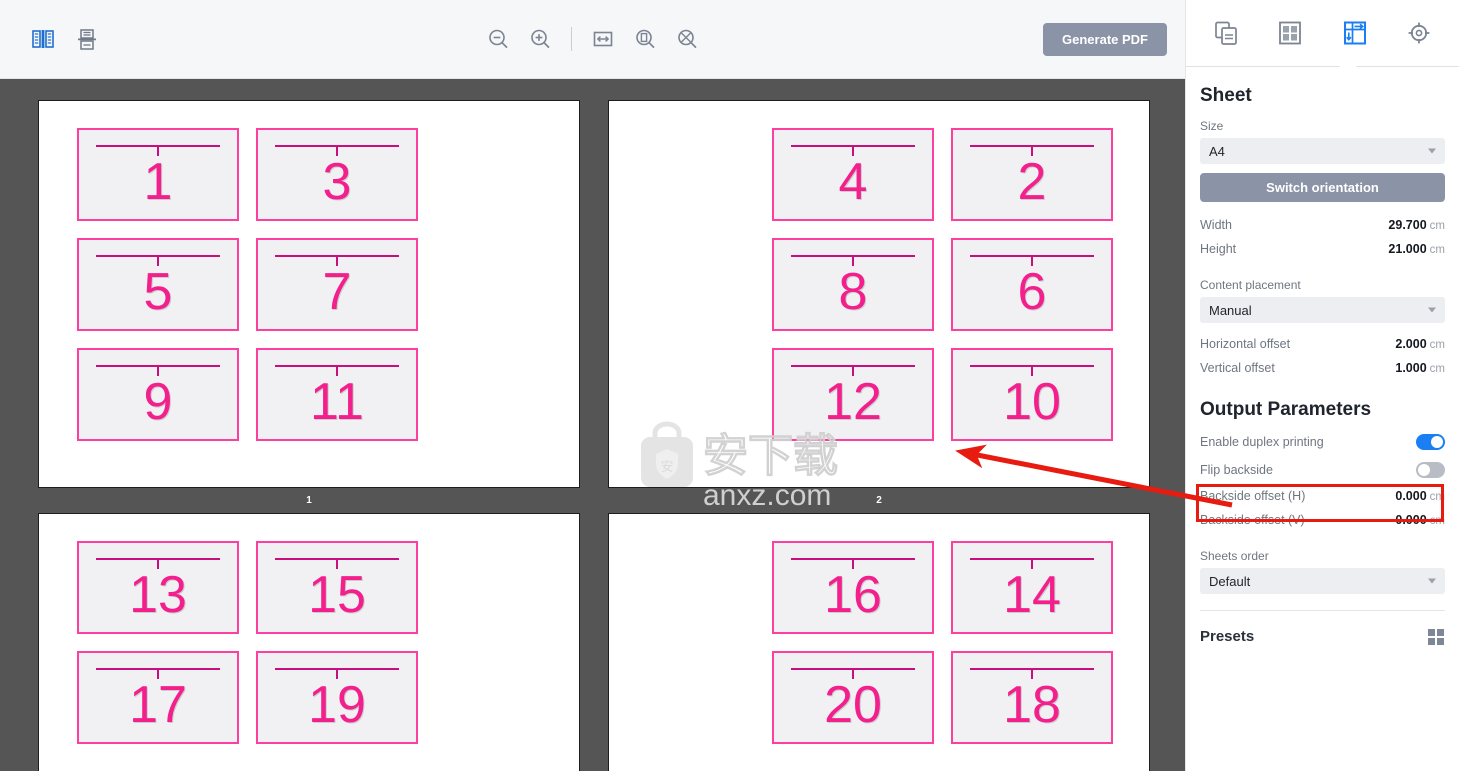 The width and height of the screenshot is (1459, 771). Describe the element at coordinates (853, 704) in the screenshot. I see `card-number: 20` at that location.